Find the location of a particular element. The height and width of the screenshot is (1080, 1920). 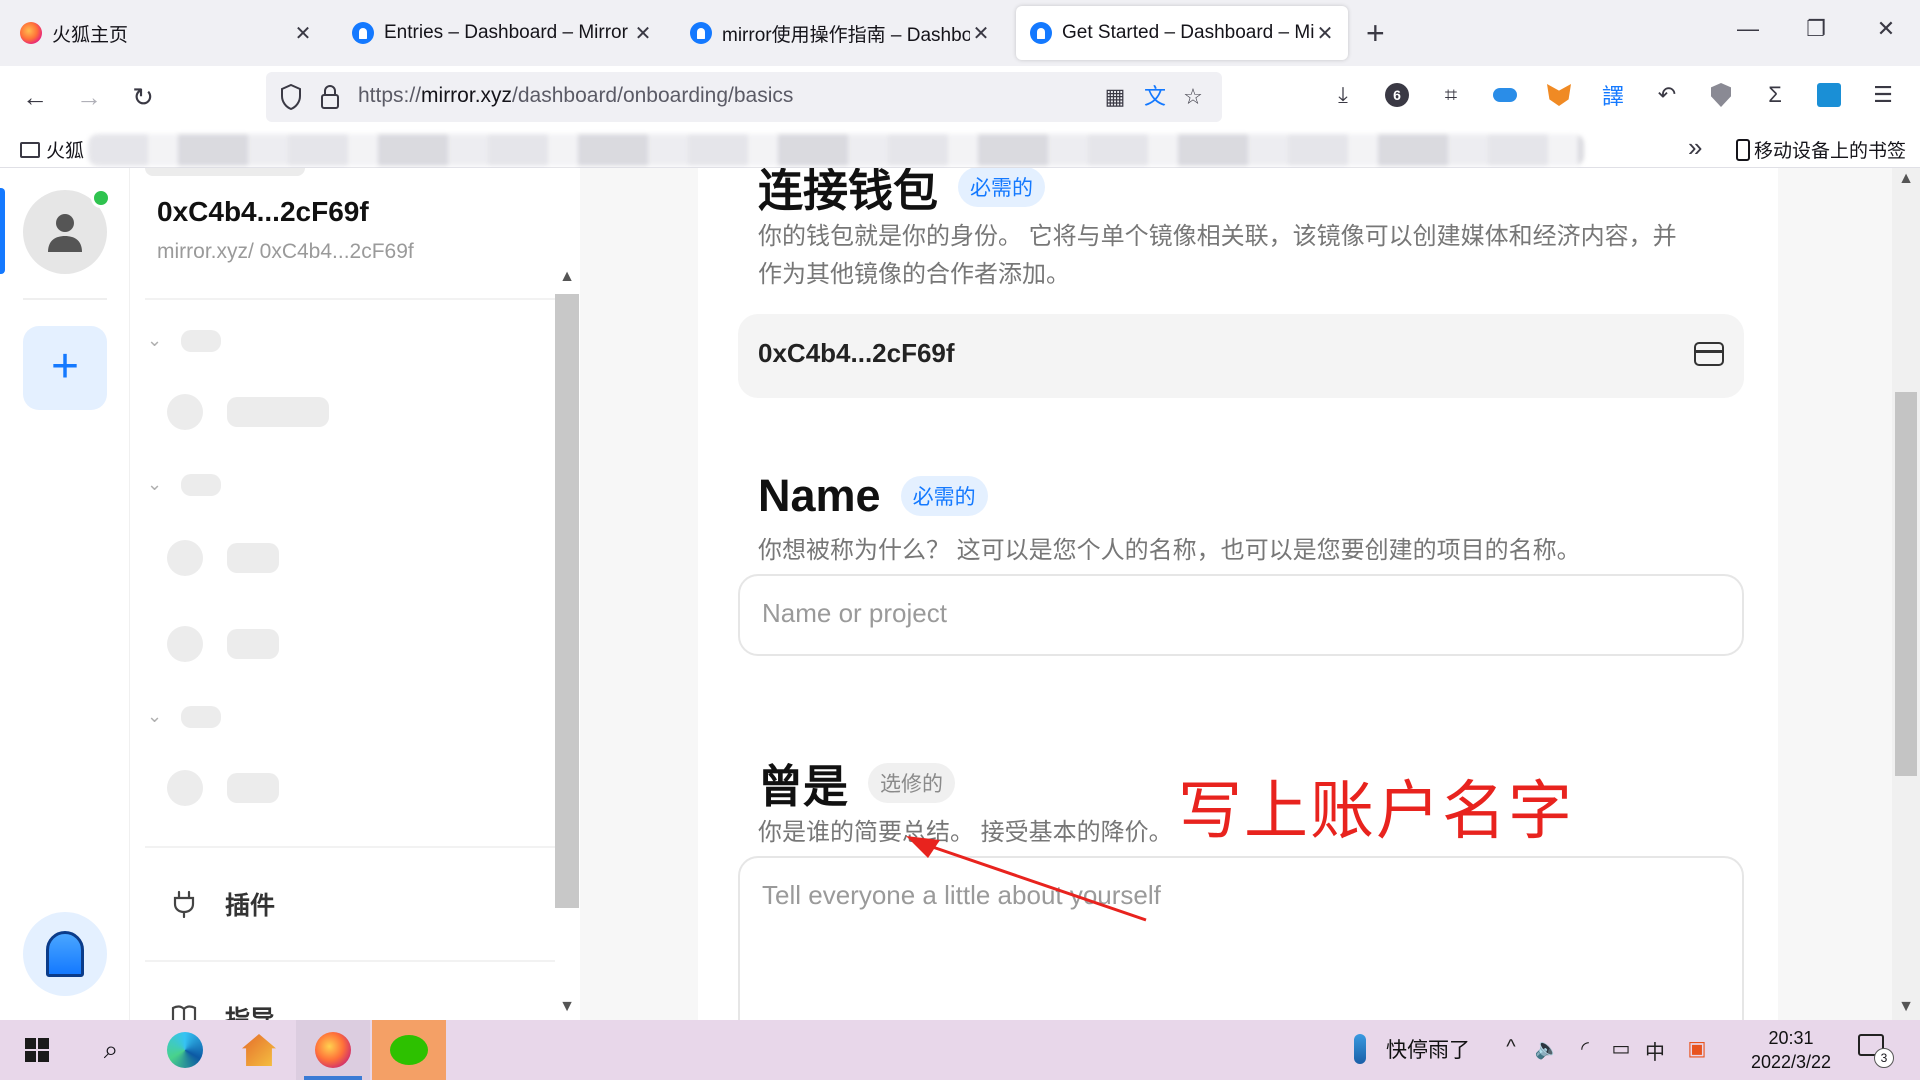

battery-icon: ▭ is located at coordinates (1621, 1048).